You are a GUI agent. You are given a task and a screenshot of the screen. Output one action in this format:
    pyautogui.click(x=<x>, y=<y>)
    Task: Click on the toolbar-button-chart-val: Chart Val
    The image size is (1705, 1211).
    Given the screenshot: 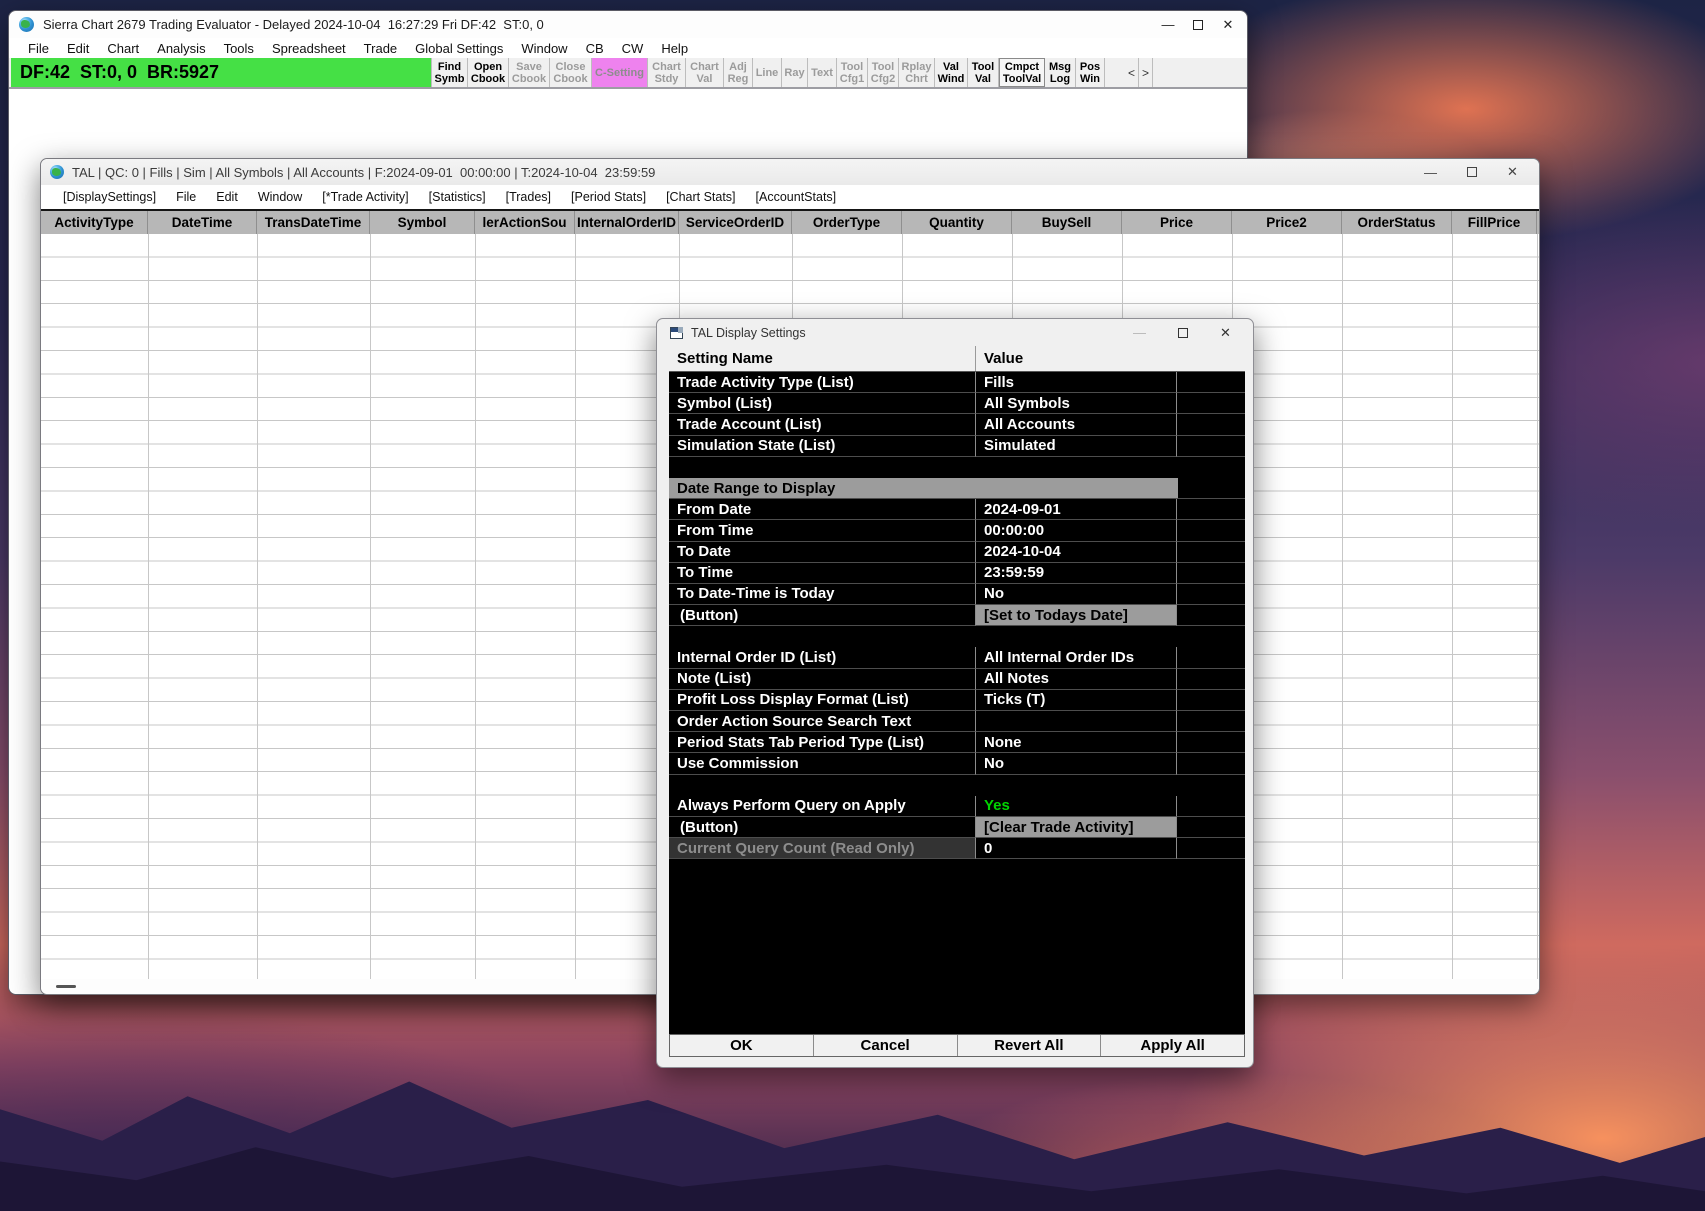 What is the action you would take?
    pyautogui.click(x=705, y=72)
    